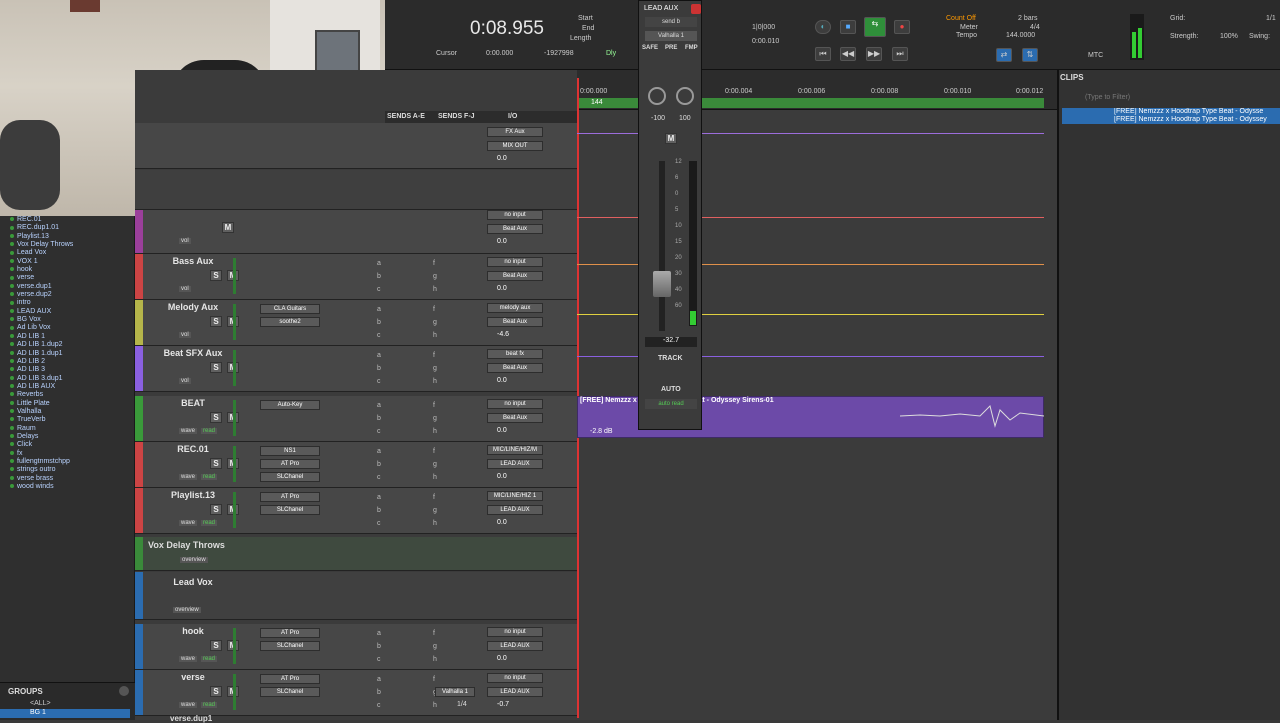 The width and height of the screenshot is (1280, 723). What do you see at coordinates (72, 429) in the screenshot?
I see `sidebar-track-item: Raum` at bounding box center [72, 429].